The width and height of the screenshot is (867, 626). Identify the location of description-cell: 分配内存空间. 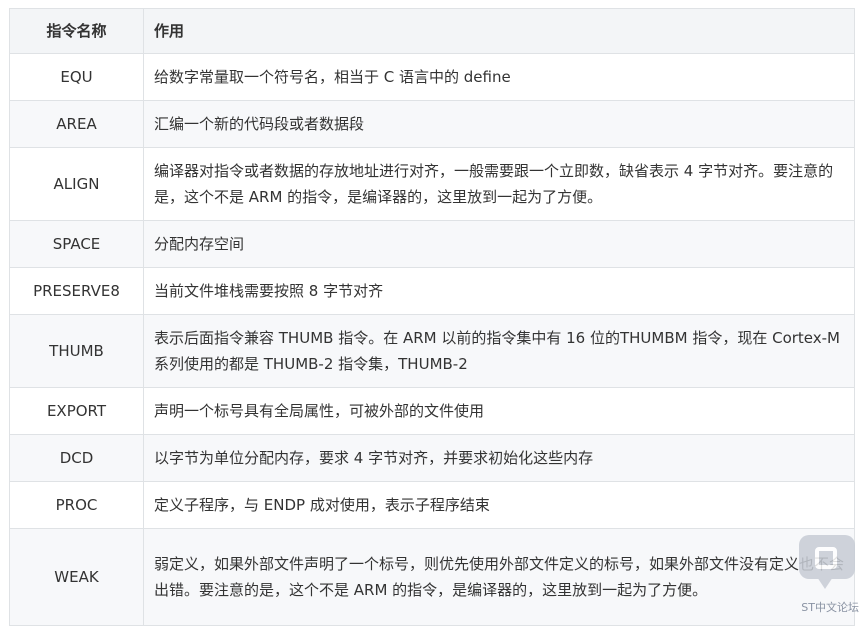
(499, 244).